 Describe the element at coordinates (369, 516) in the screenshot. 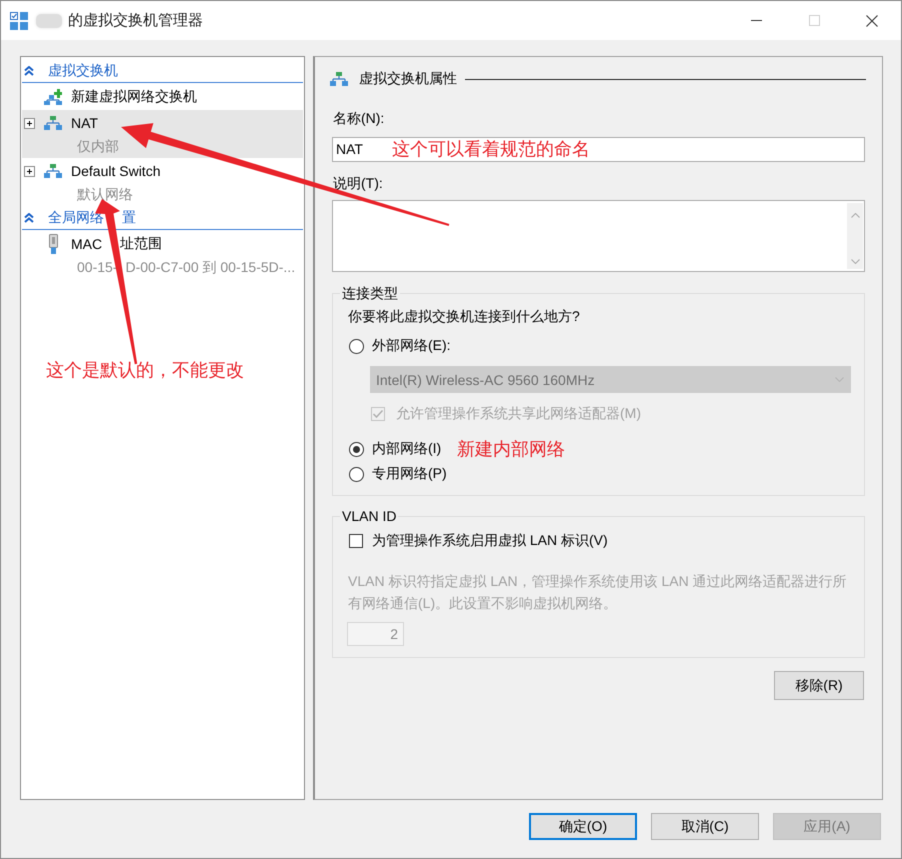

I see `group-title: VLAN ID` at that location.